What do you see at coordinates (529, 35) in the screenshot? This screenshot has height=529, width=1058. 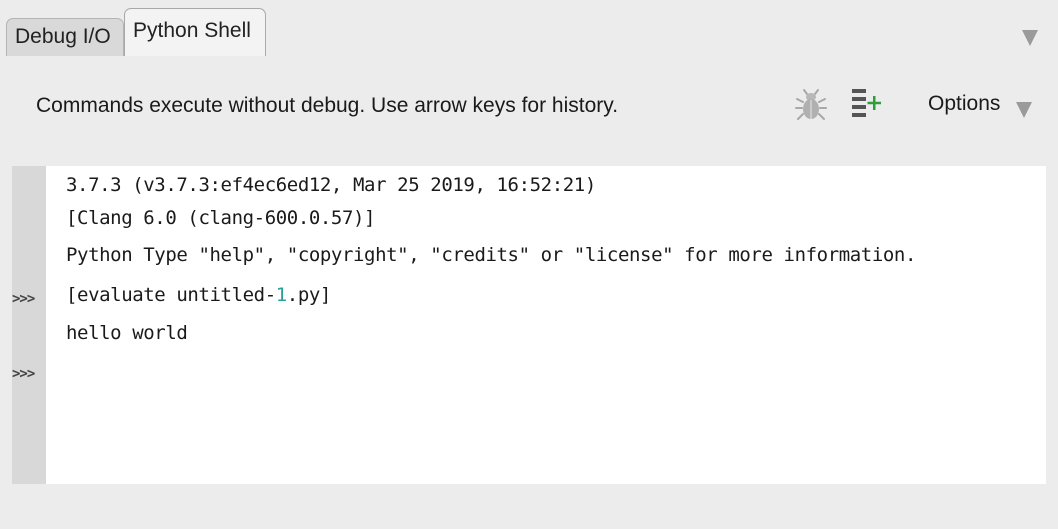 I see `tab-bar: Debug I/O Python Shell` at bounding box center [529, 35].